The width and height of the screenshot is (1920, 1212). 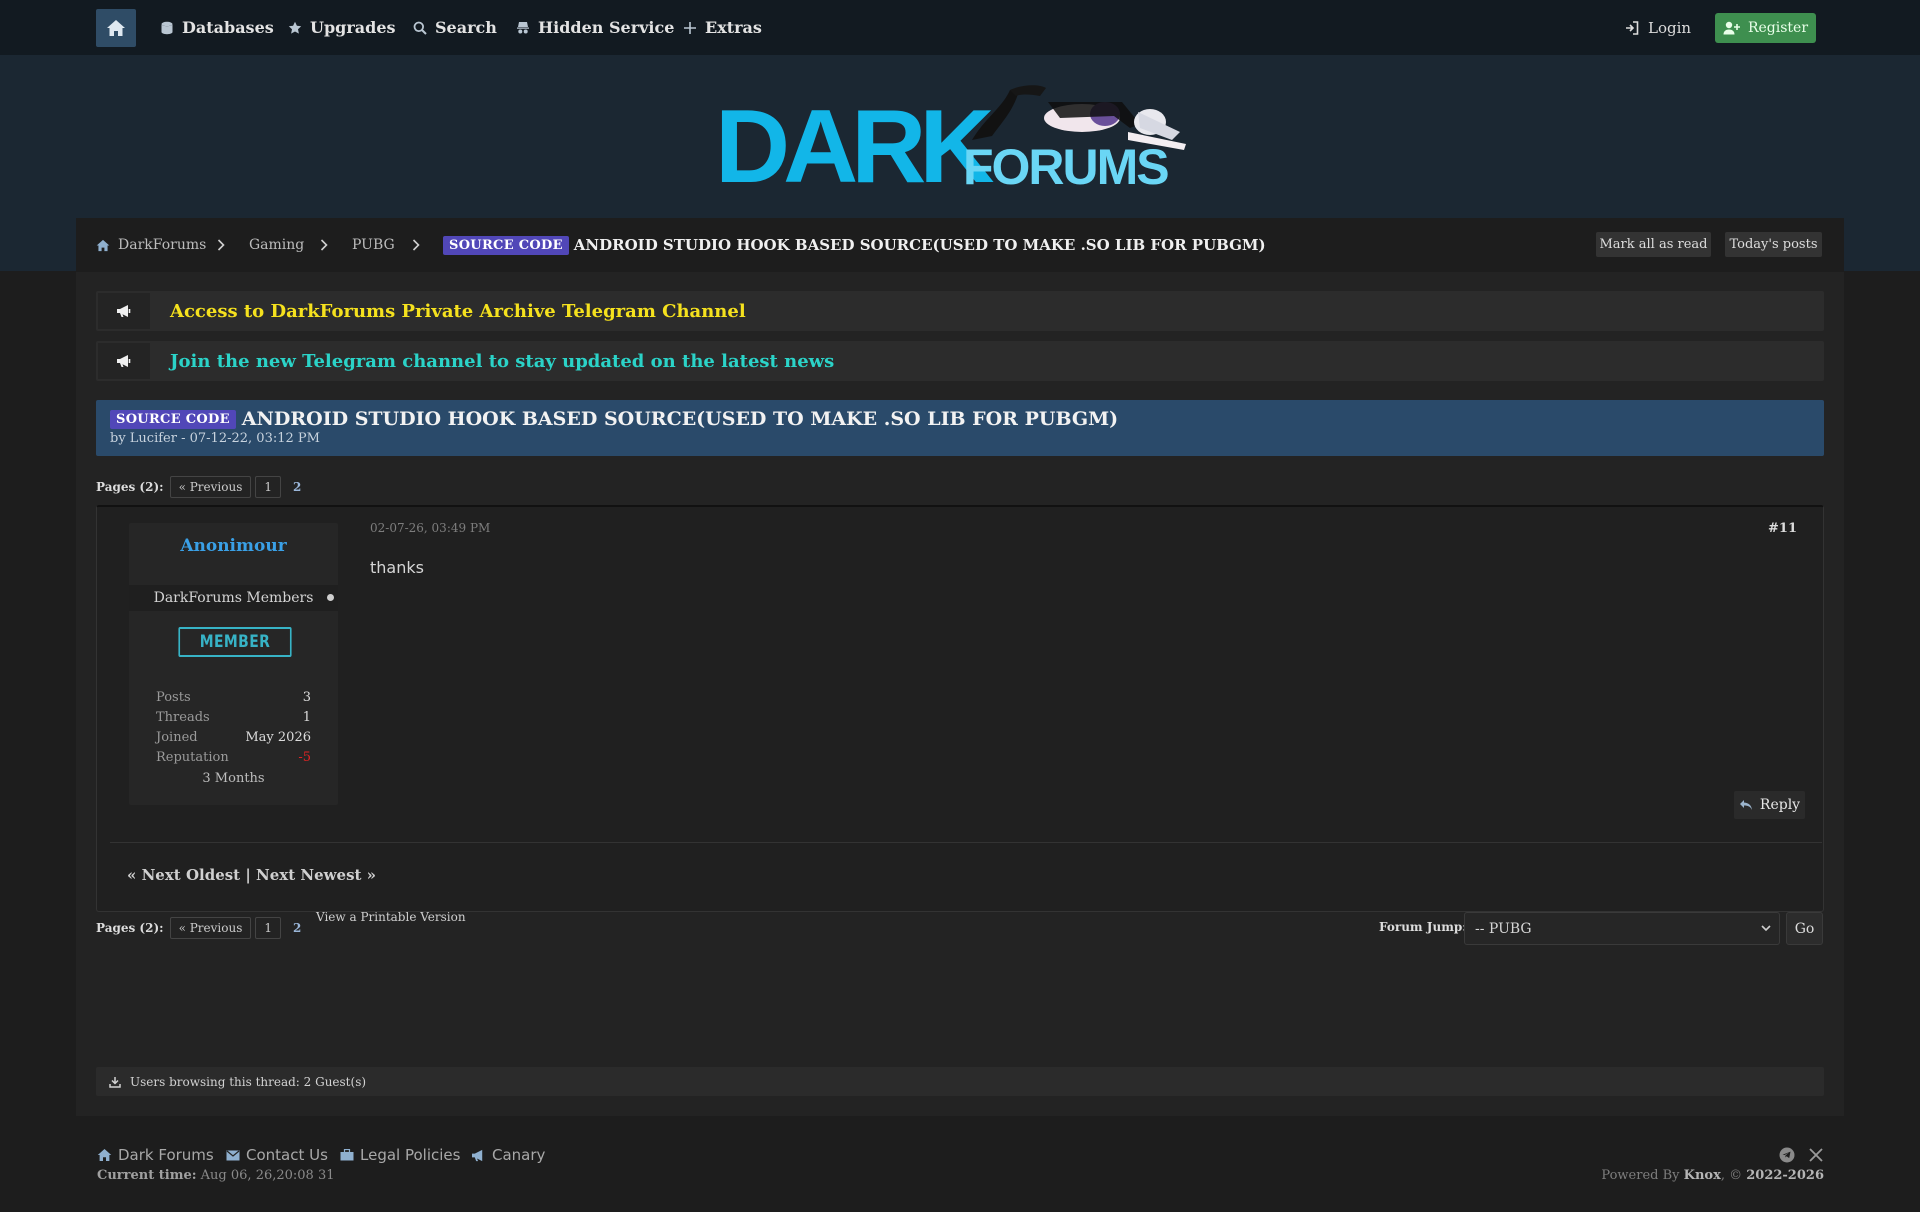 I want to click on nav-databases: Databases, so click(x=217, y=27).